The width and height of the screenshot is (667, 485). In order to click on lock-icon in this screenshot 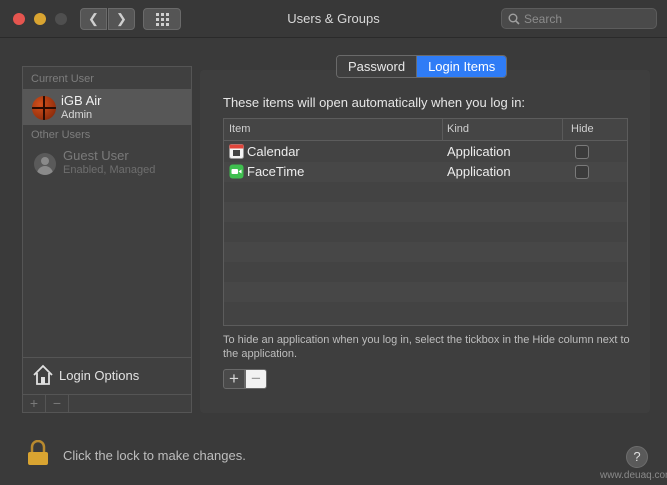, I will do `click(38, 453)`.